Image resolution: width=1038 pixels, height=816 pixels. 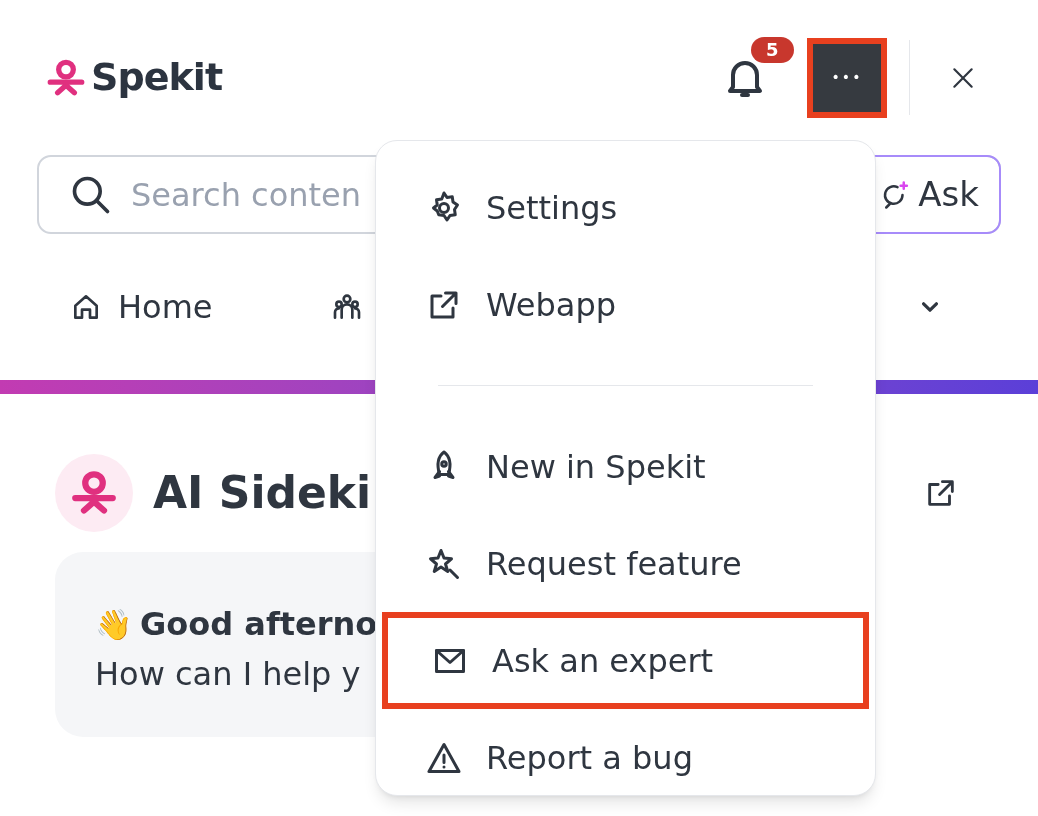 What do you see at coordinates (113, 624) in the screenshot?
I see `waving-hand-emoji: 👋` at bounding box center [113, 624].